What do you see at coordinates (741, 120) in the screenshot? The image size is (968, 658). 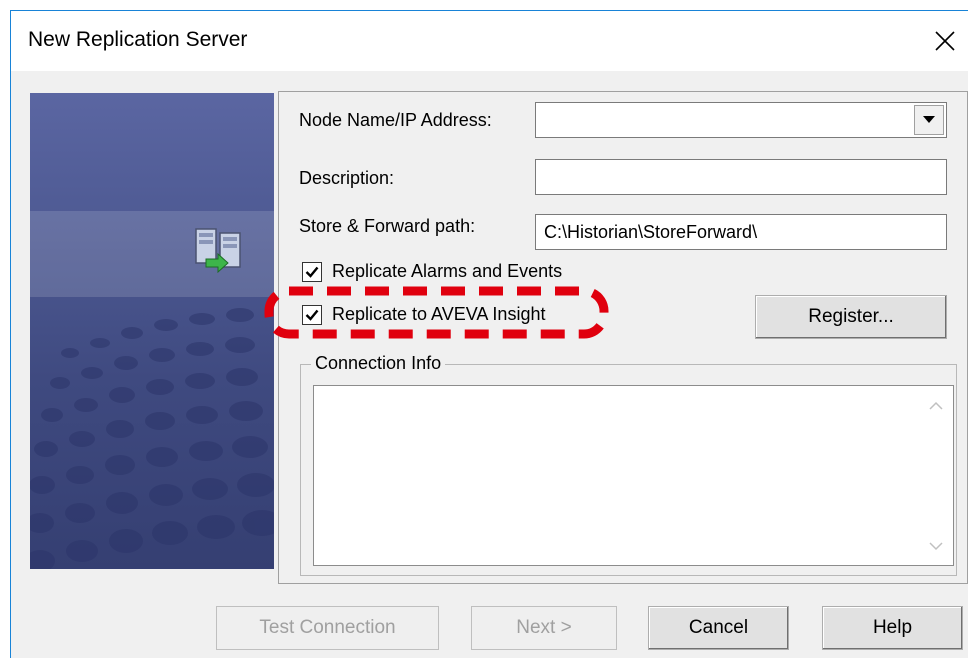 I see `node-name-combobox` at bounding box center [741, 120].